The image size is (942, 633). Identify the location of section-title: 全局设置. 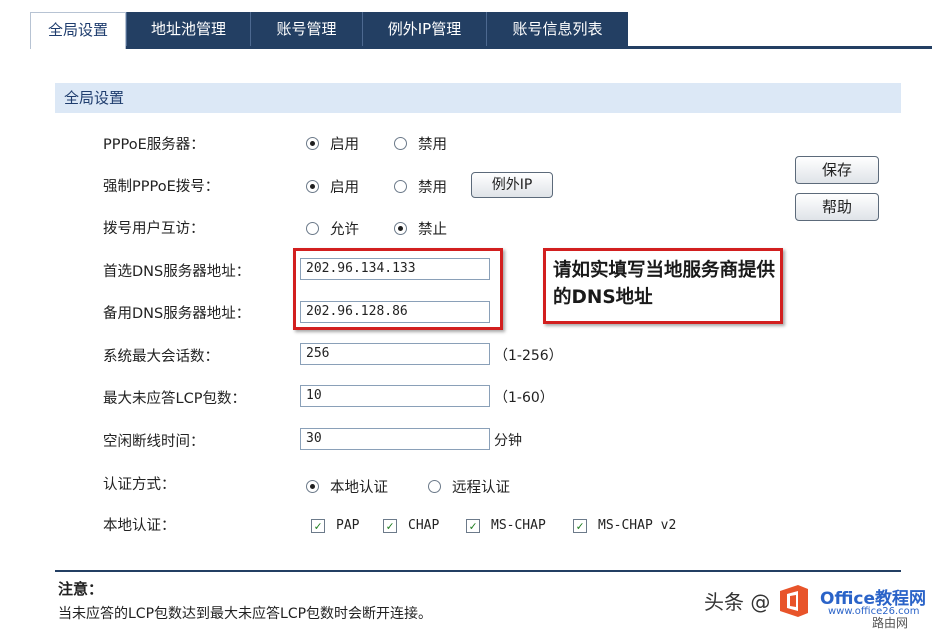
(478, 98).